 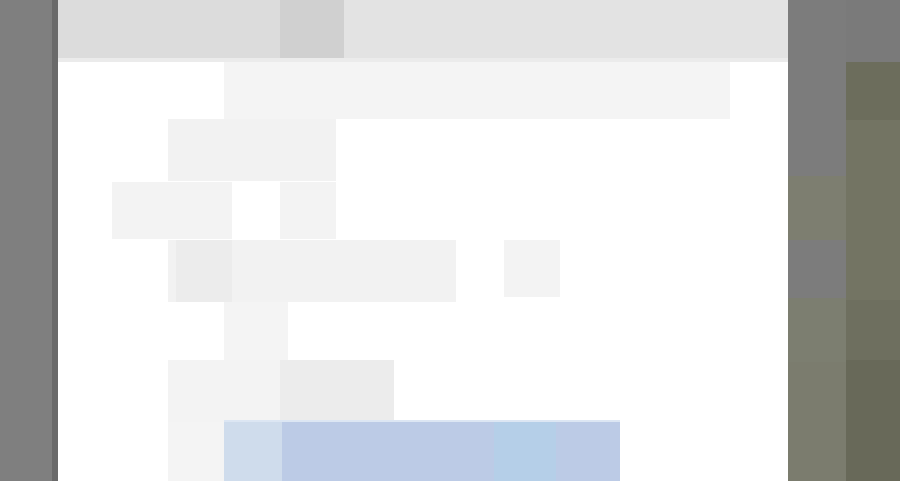 I want to click on header-right-segment, so click(x=566, y=29).